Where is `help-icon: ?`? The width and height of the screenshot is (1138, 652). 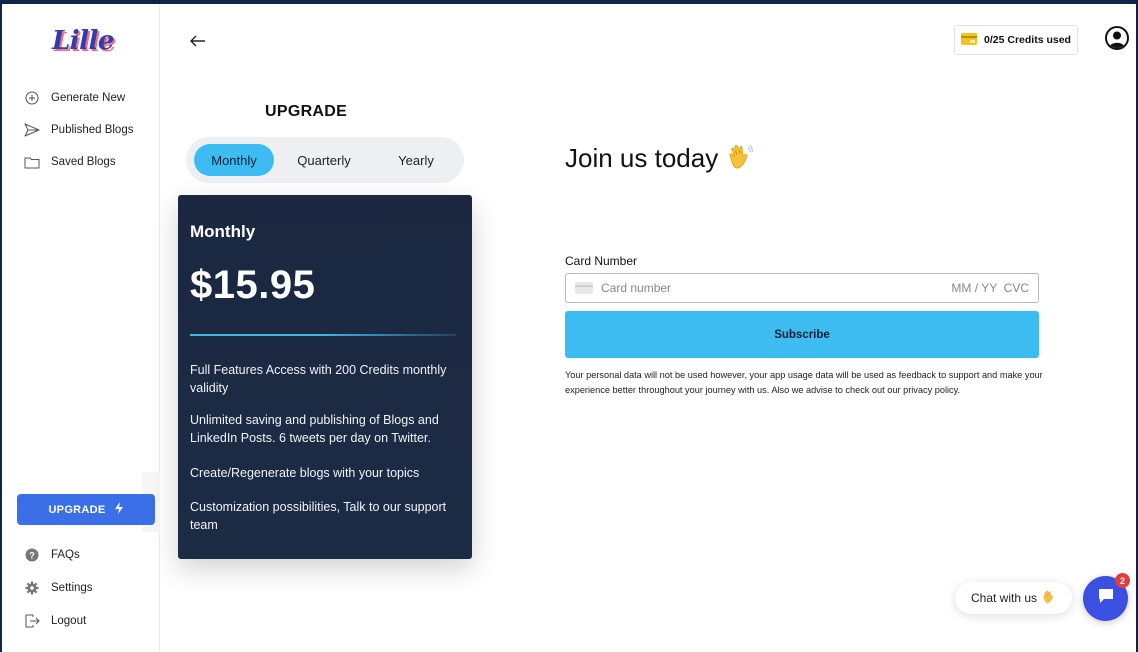
help-icon: ? is located at coordinates (32, 555).